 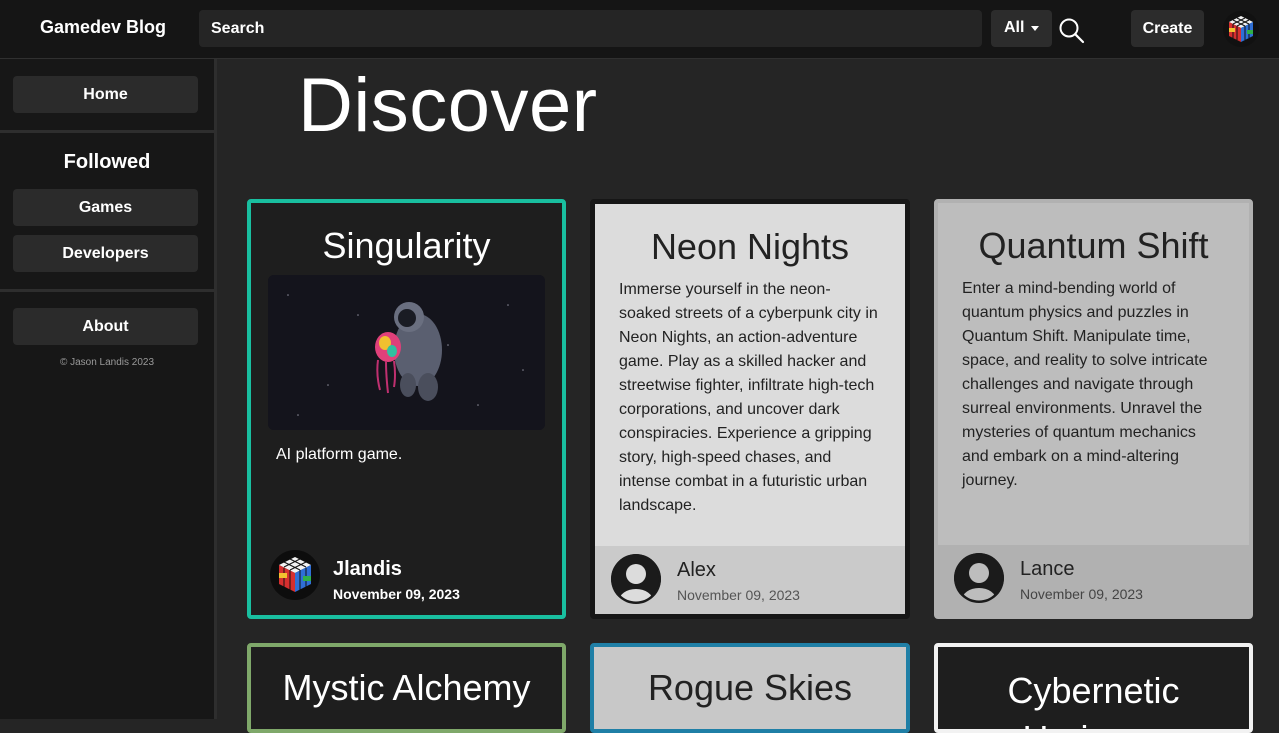 I want to click on game-card-mystic-alchemy: Mystic Alchemy, so click(x=406, y=688).